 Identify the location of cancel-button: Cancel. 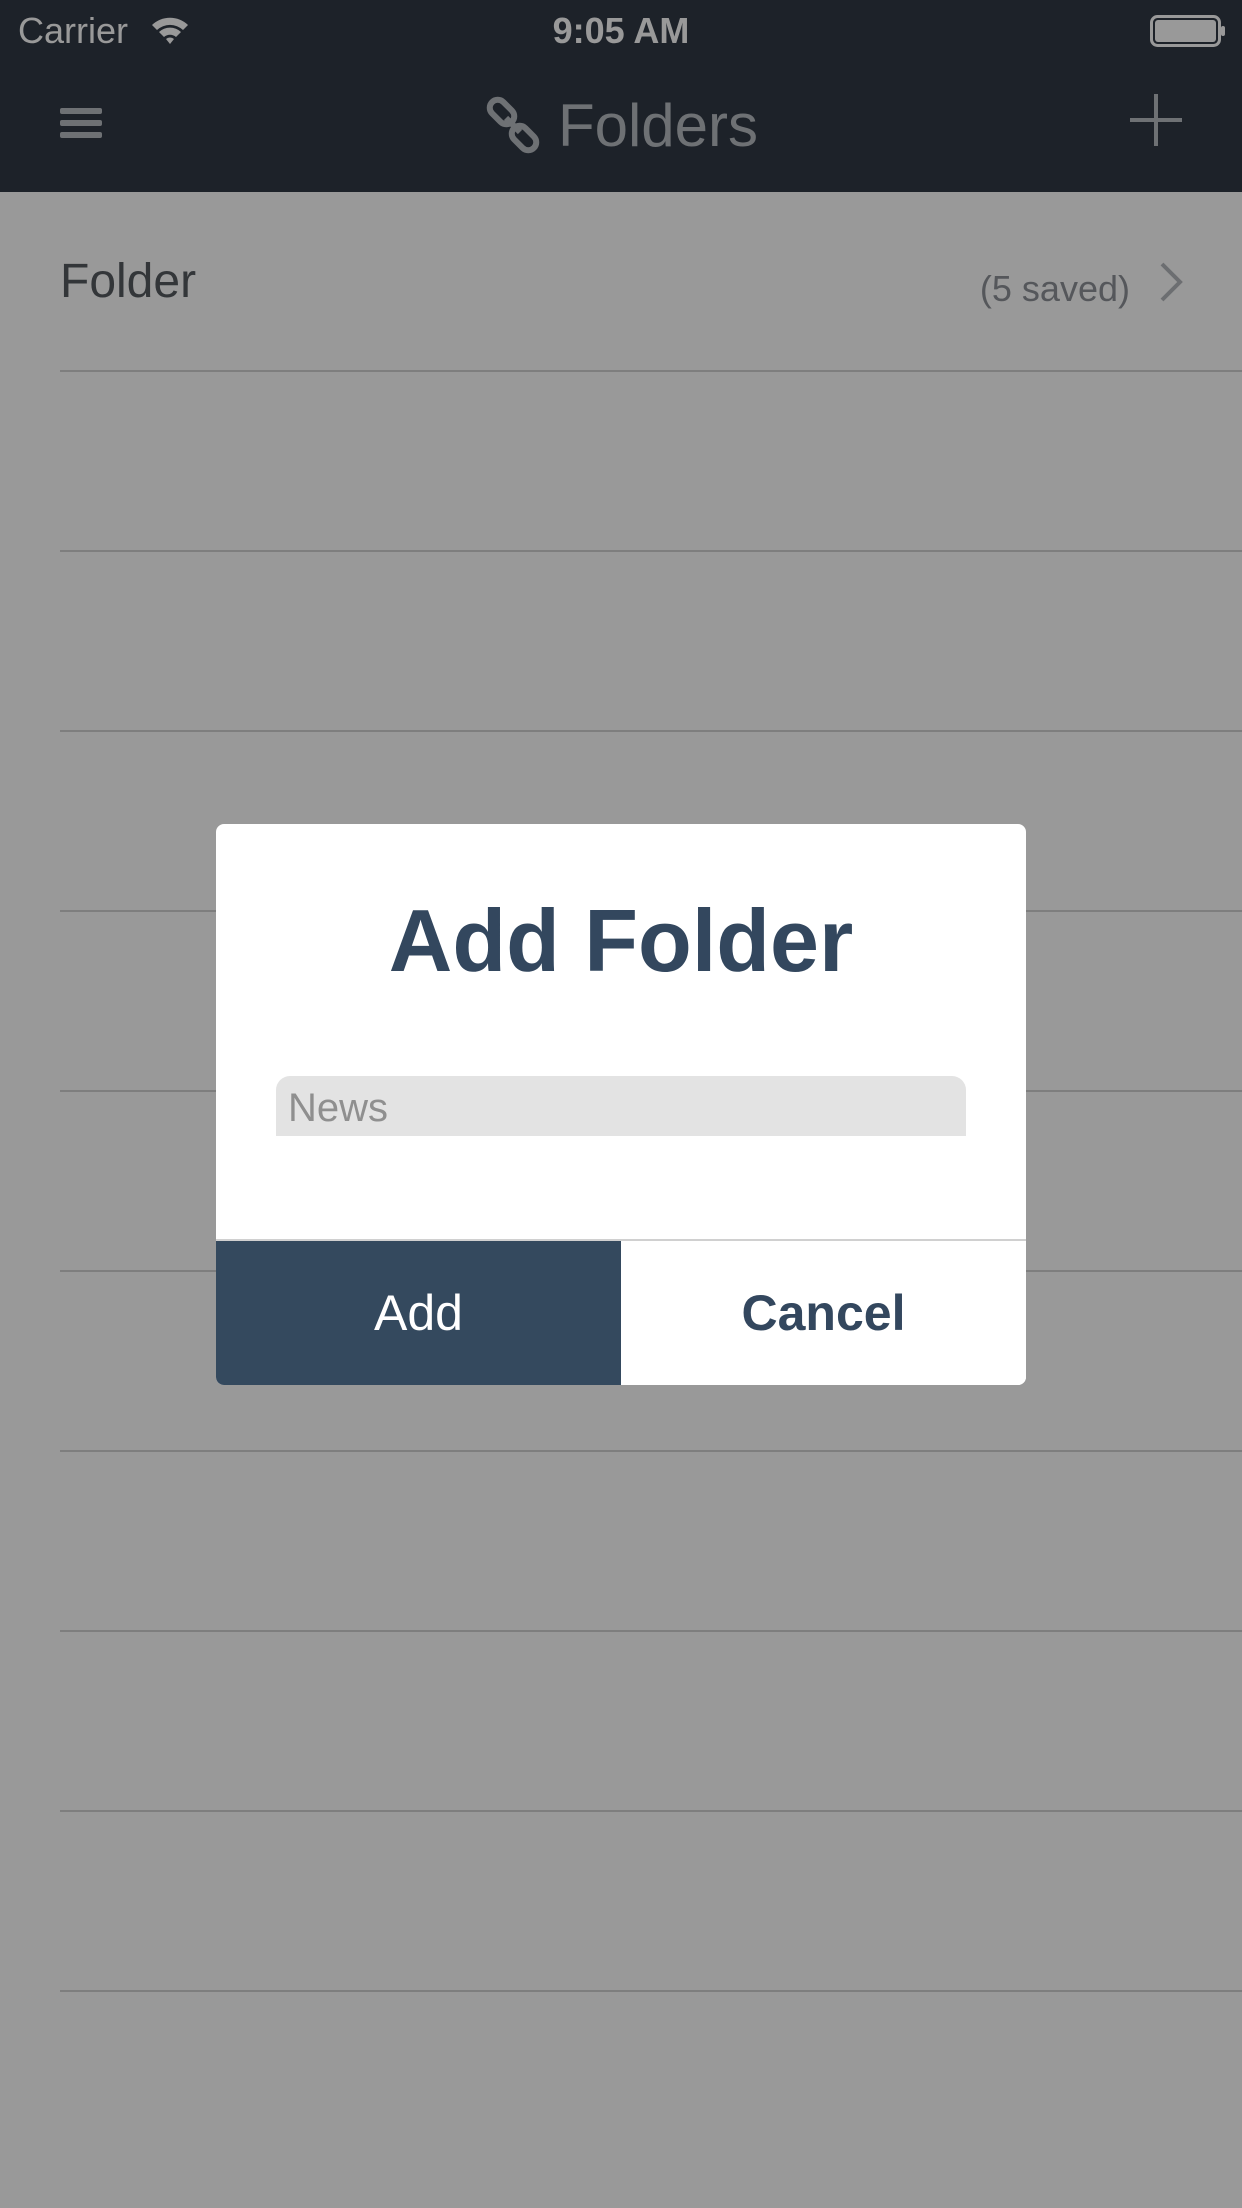
(823, 1313).